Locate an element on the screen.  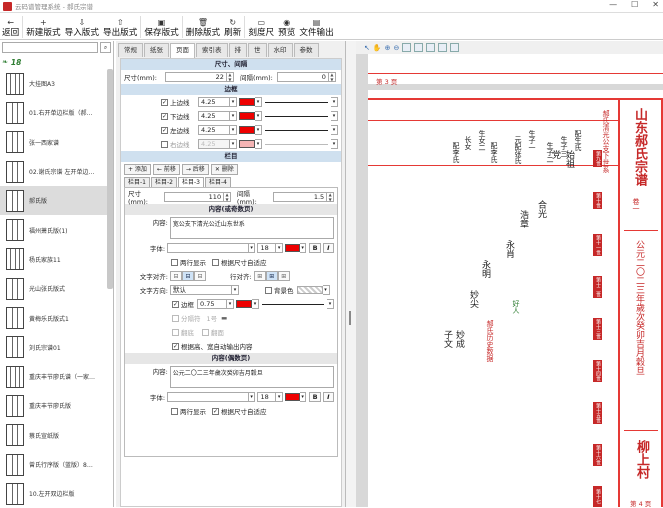
two-line-checkbox is located at coordinates (174, 262).